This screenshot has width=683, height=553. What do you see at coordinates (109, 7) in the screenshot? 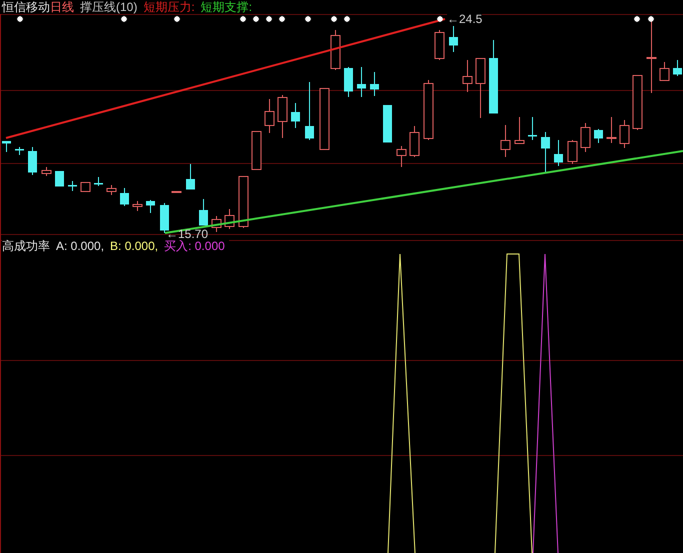
I see `indicator-name: 撑压线(10)` at bounding box center [109, 7].